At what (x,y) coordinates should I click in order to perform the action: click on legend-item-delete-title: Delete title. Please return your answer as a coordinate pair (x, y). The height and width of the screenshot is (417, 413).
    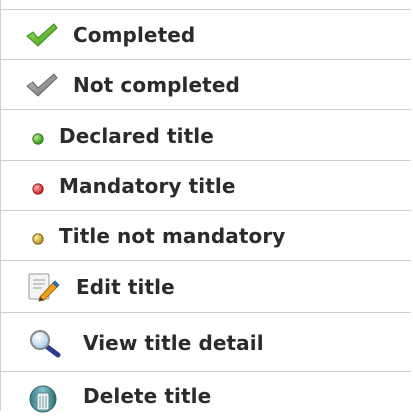
    Looking at the image, I should click on (206, 392).